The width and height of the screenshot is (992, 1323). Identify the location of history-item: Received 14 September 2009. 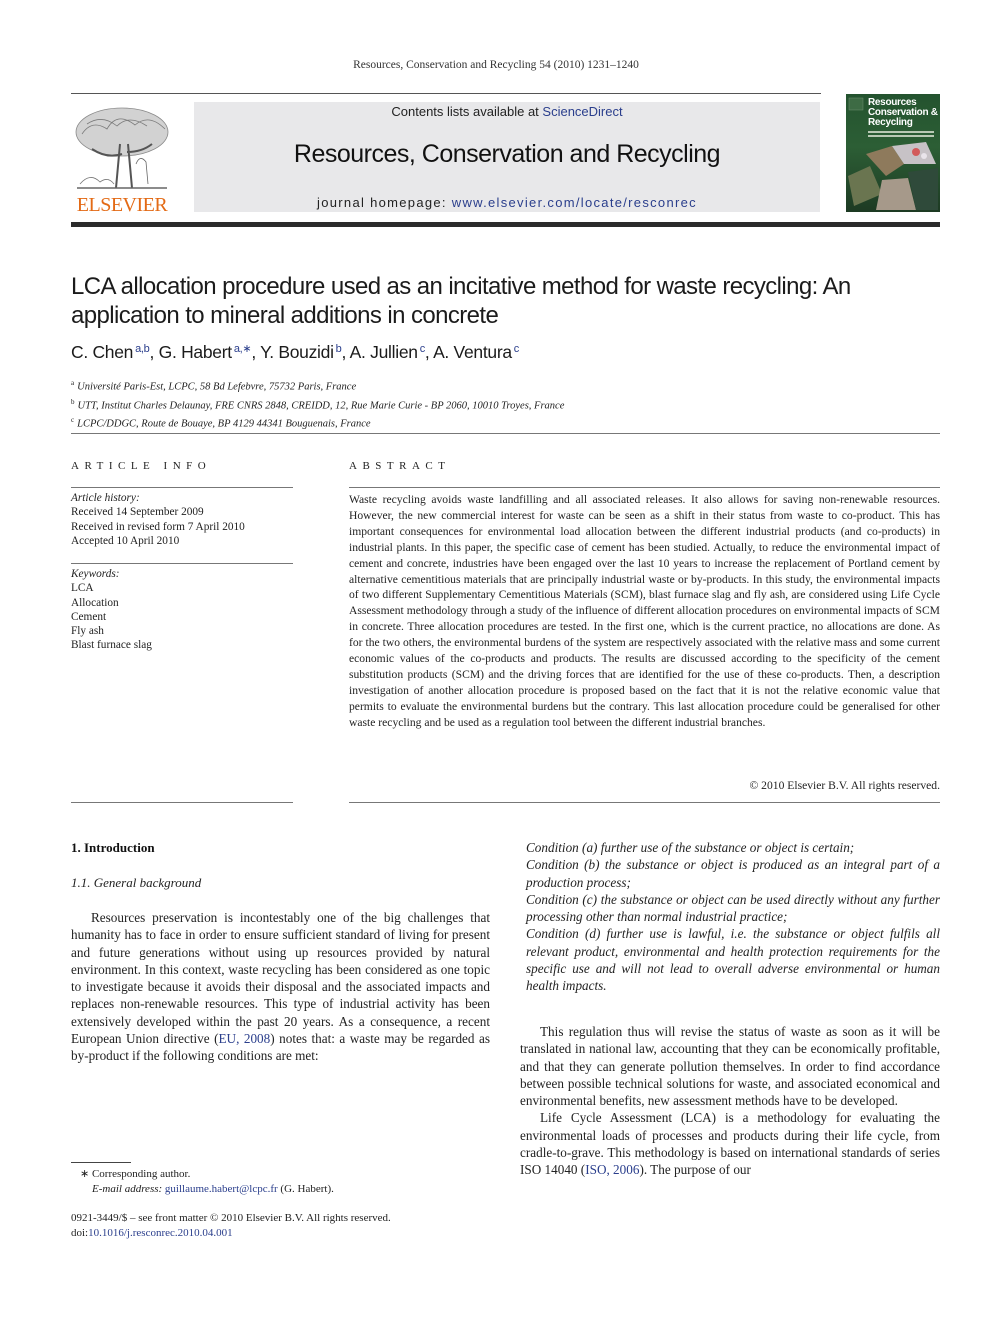
(137, 512).